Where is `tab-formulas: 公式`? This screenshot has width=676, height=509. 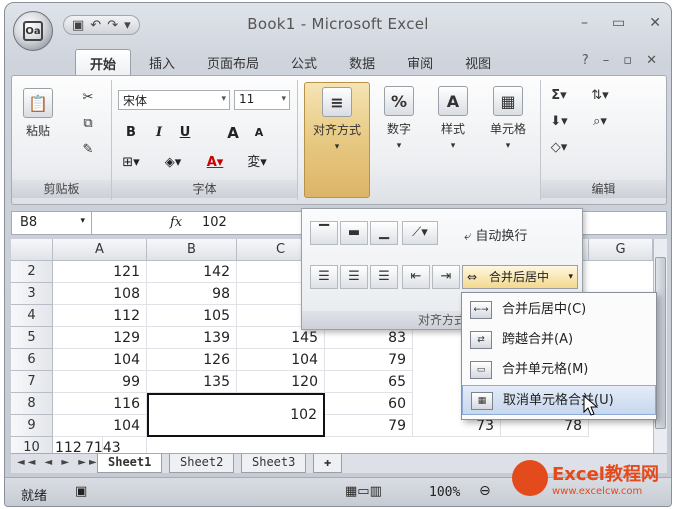 tab-formulas: 公式 is located at coordinates (304, 62).